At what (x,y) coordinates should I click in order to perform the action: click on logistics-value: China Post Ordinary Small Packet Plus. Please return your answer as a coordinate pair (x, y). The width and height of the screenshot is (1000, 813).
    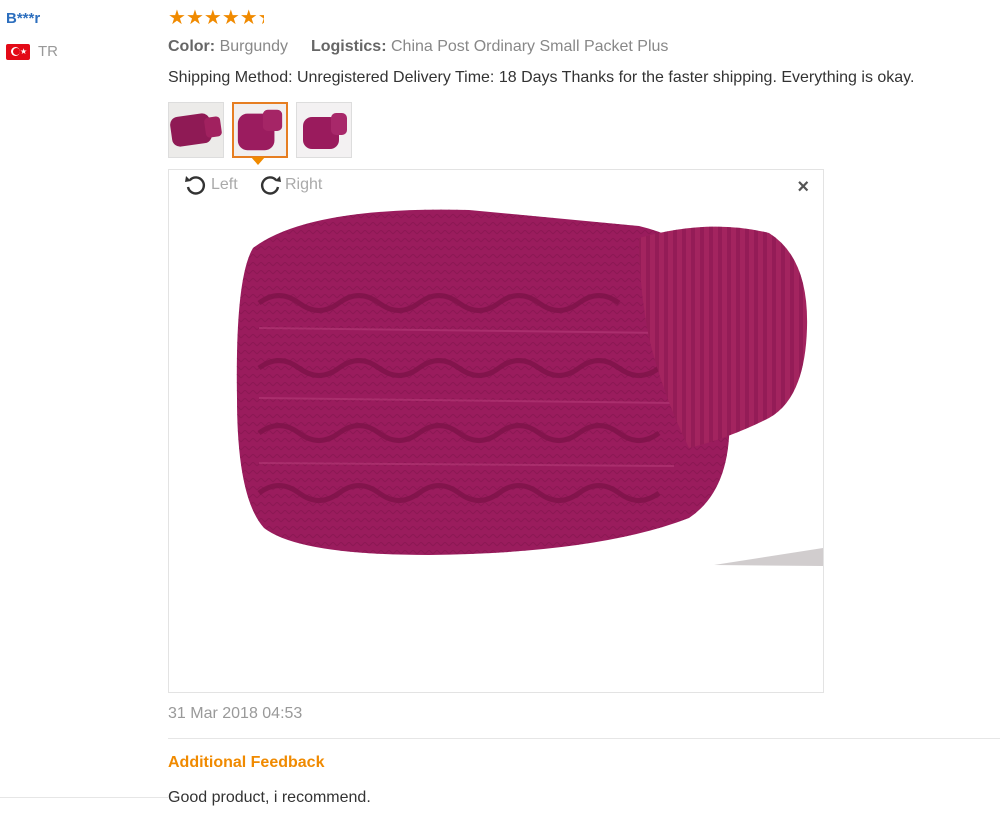
    Looking at the image, I should click on (529, 46).